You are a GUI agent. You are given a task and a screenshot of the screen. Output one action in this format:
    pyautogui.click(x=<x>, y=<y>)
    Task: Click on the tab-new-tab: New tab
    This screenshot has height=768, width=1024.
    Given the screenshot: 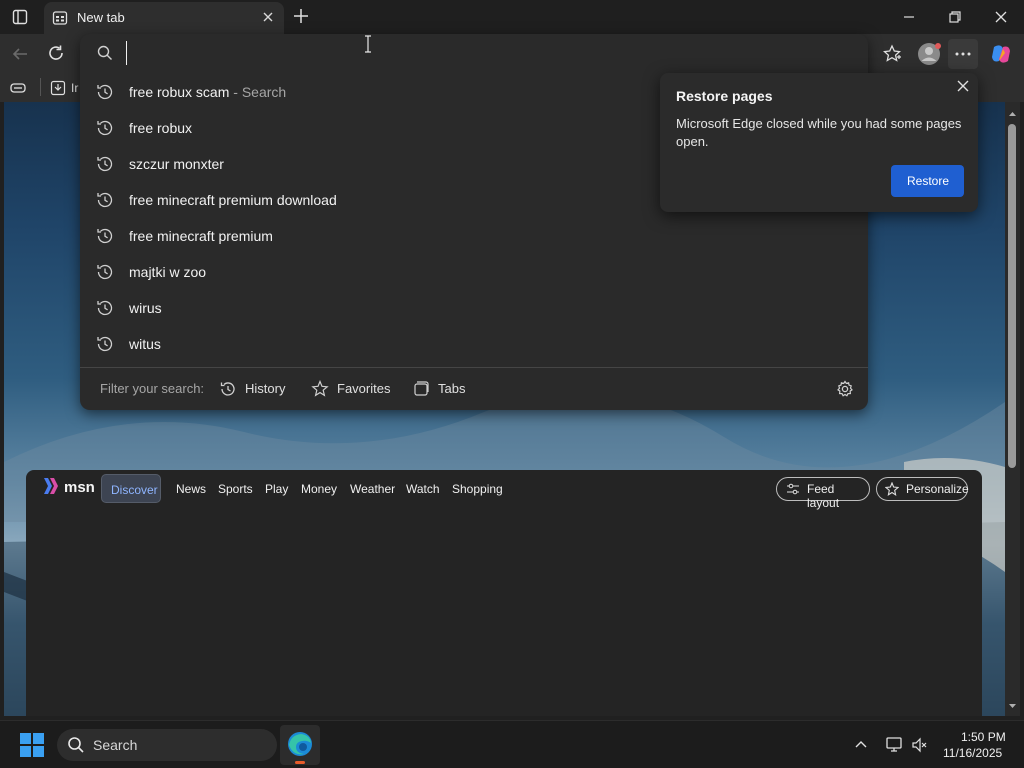 What is the action you would take?
    pyautogui.click(x=164, y=18)
    